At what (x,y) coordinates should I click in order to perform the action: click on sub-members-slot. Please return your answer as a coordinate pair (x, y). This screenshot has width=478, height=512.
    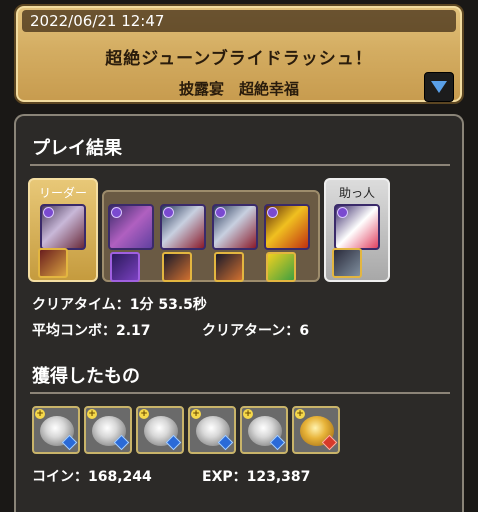
    Looking at the image, I should click on (211, 236).